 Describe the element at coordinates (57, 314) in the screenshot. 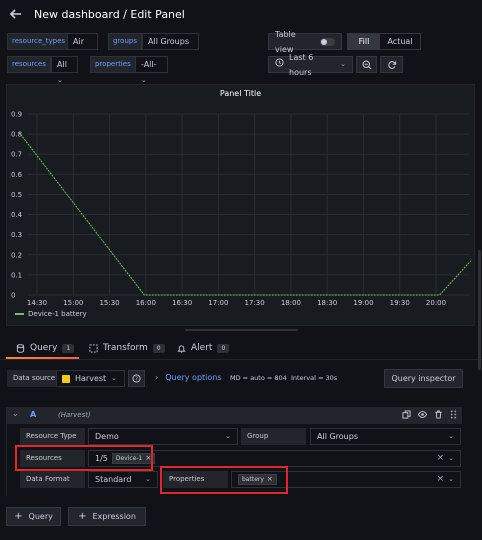

I see `legend-label: Device-1 battery` at that location.